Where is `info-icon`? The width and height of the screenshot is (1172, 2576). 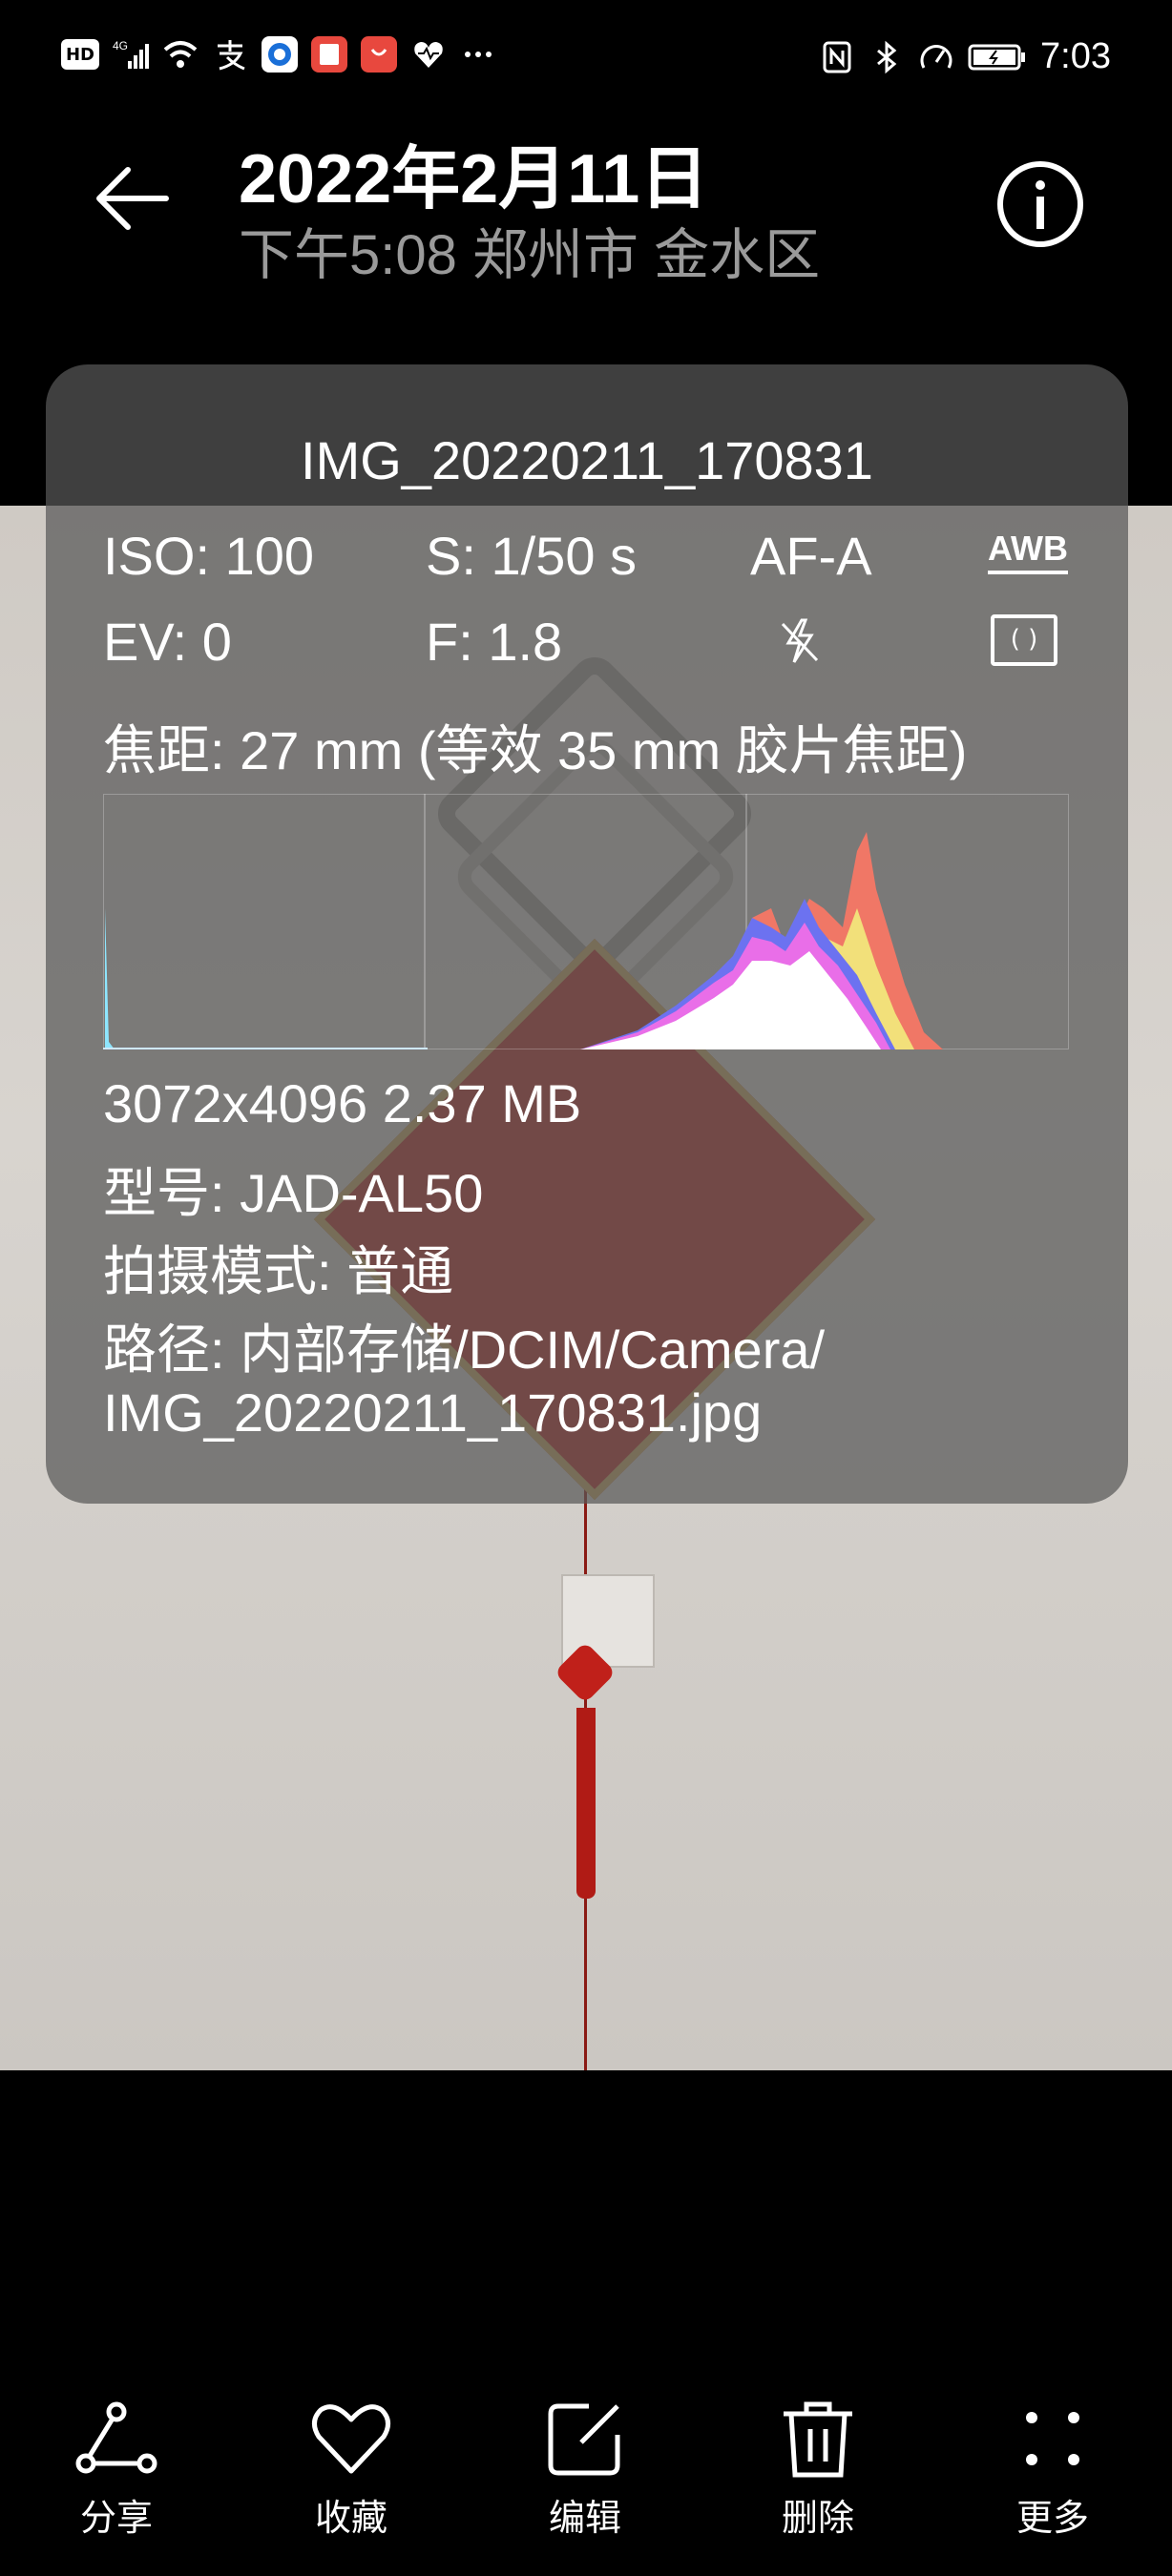
info-icon is located at coordinates (1040, 204).